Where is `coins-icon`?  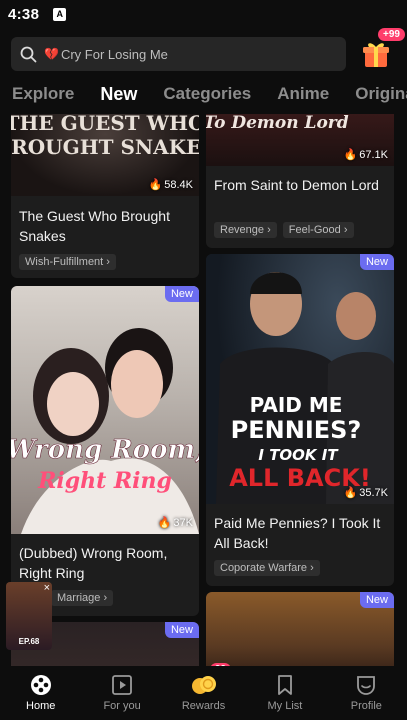
coins-icon is located at coordinates (203, 685).